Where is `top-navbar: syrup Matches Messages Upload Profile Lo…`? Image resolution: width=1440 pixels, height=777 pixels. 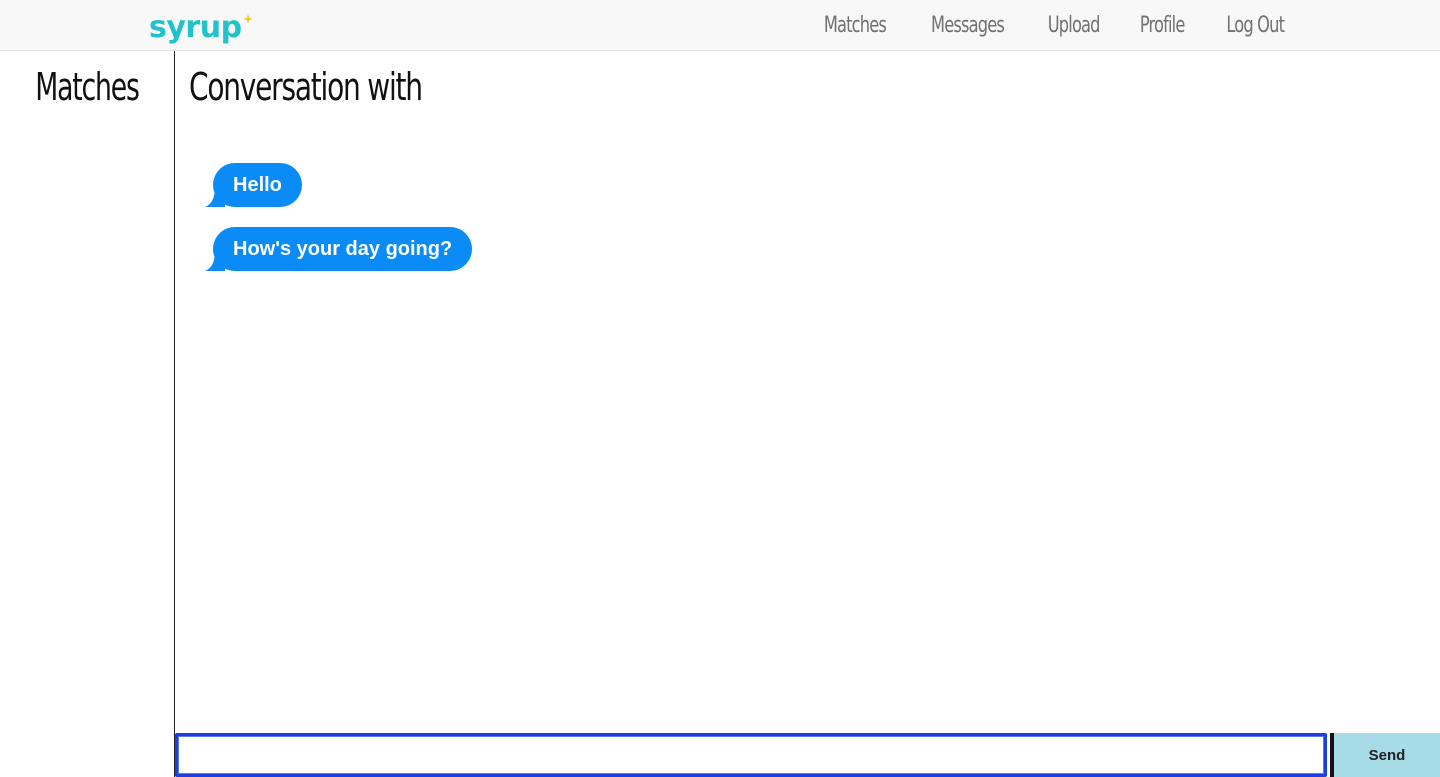
top-navbar: syrup Matches Messages Upload Profile Lo… is located at coordinates (720, 25).